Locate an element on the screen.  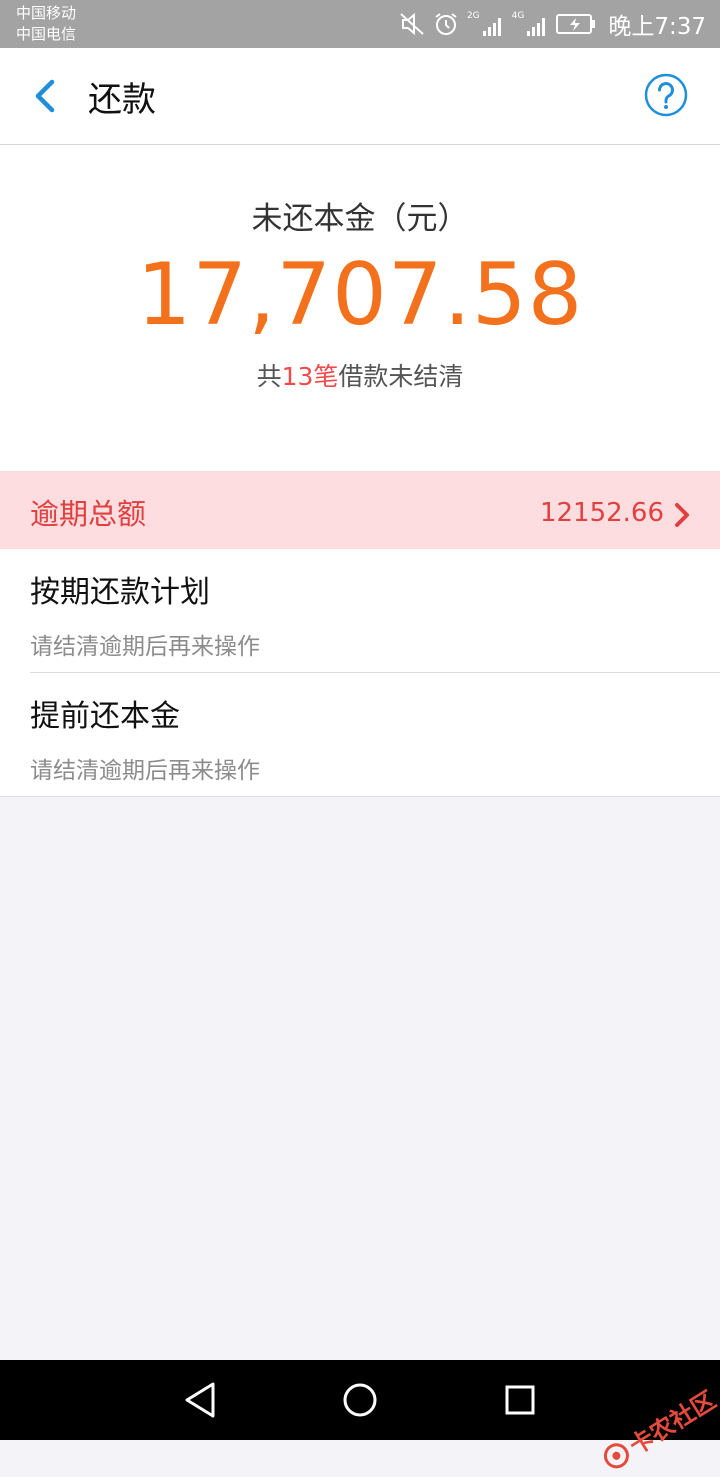
nav-recents-button is located at coordinates (520, 1400).